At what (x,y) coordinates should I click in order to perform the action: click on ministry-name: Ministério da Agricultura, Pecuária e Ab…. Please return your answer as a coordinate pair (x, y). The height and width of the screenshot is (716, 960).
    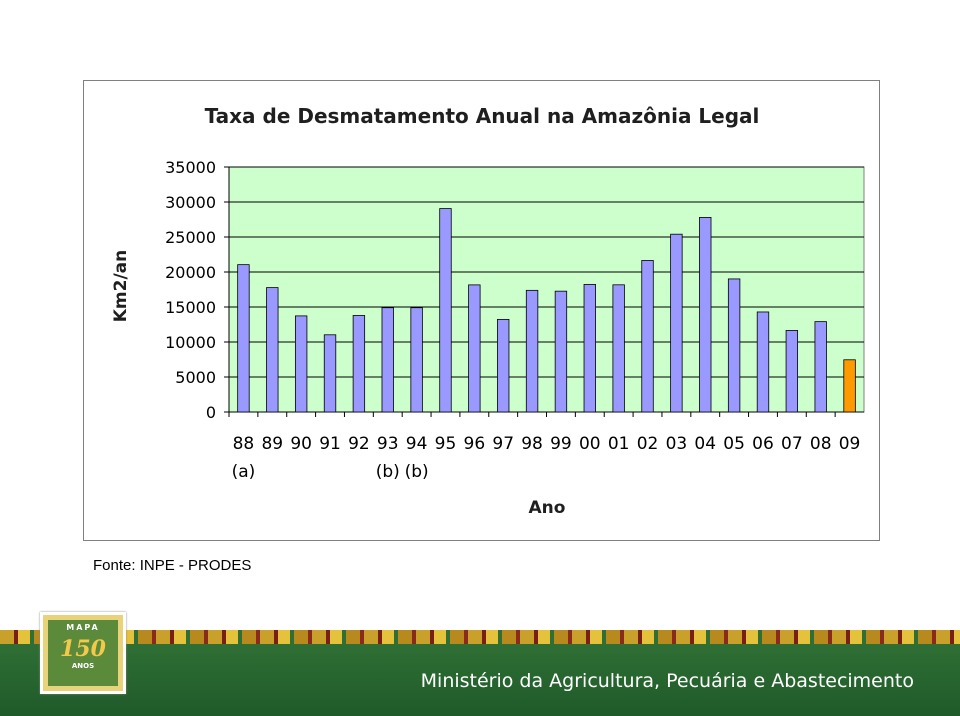
    Looking at the image, I should click on (667, 681).